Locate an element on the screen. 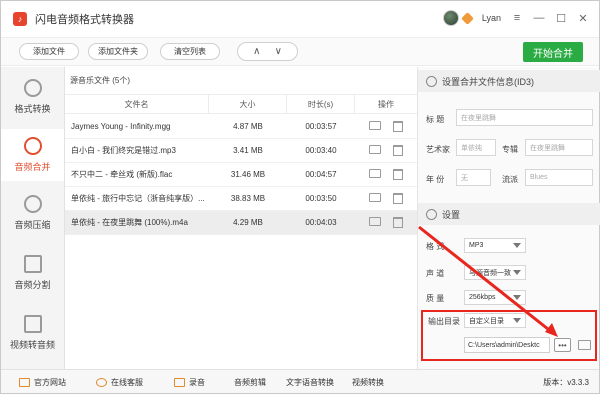 This screenshot has width=600, height=394. website-label: 官方网站 is located at coordinates (50, 382).